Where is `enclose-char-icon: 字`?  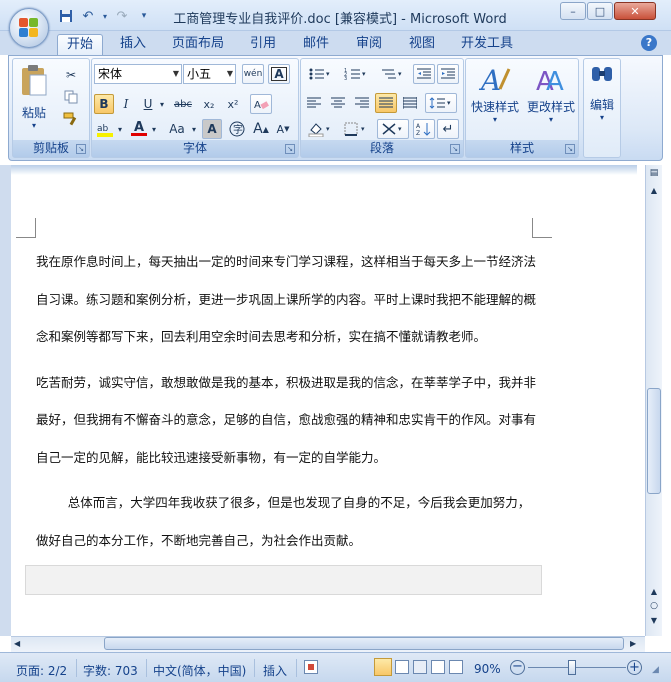
enclose-char-icon: 字 is located at coordinates (237, 129).